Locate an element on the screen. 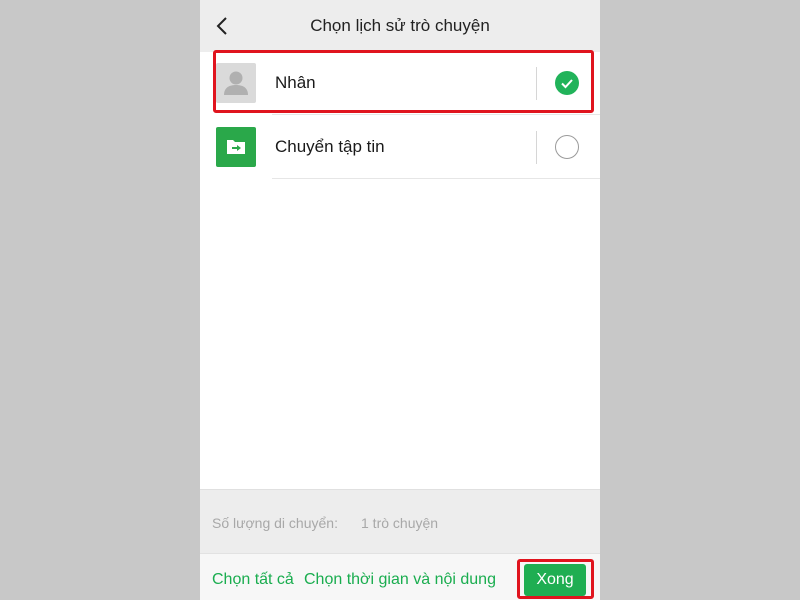 This screenshot has width=800, height=600. user-avatar-icon is located at coordinates (236, 83).